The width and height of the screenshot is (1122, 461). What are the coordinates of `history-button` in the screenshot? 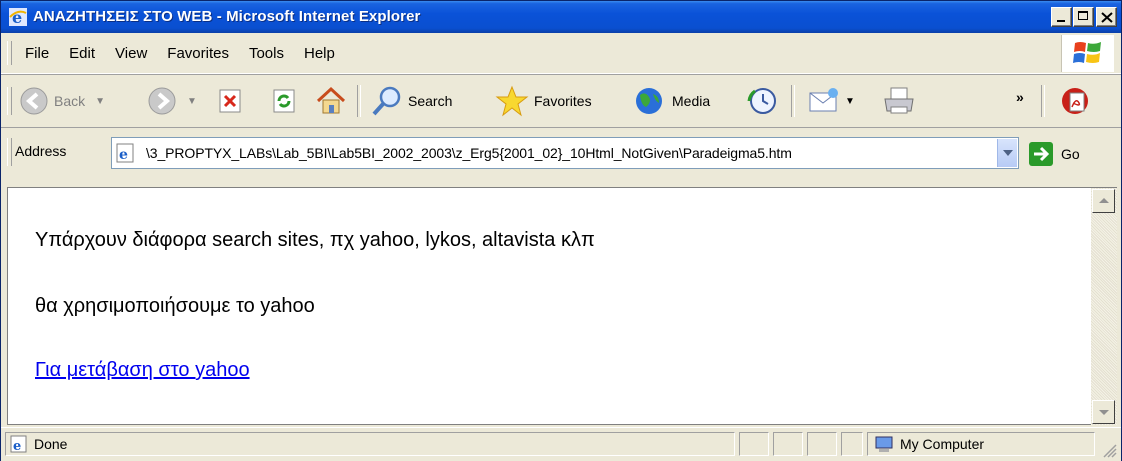 It's located at (762, 101).